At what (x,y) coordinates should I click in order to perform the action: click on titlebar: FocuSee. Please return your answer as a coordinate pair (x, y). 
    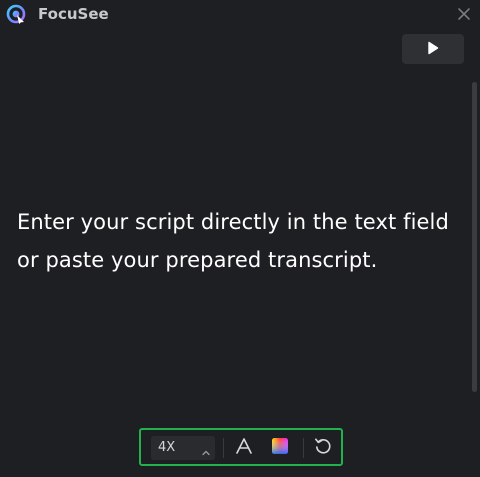
    Looking at the image, I should click on (240, 14).